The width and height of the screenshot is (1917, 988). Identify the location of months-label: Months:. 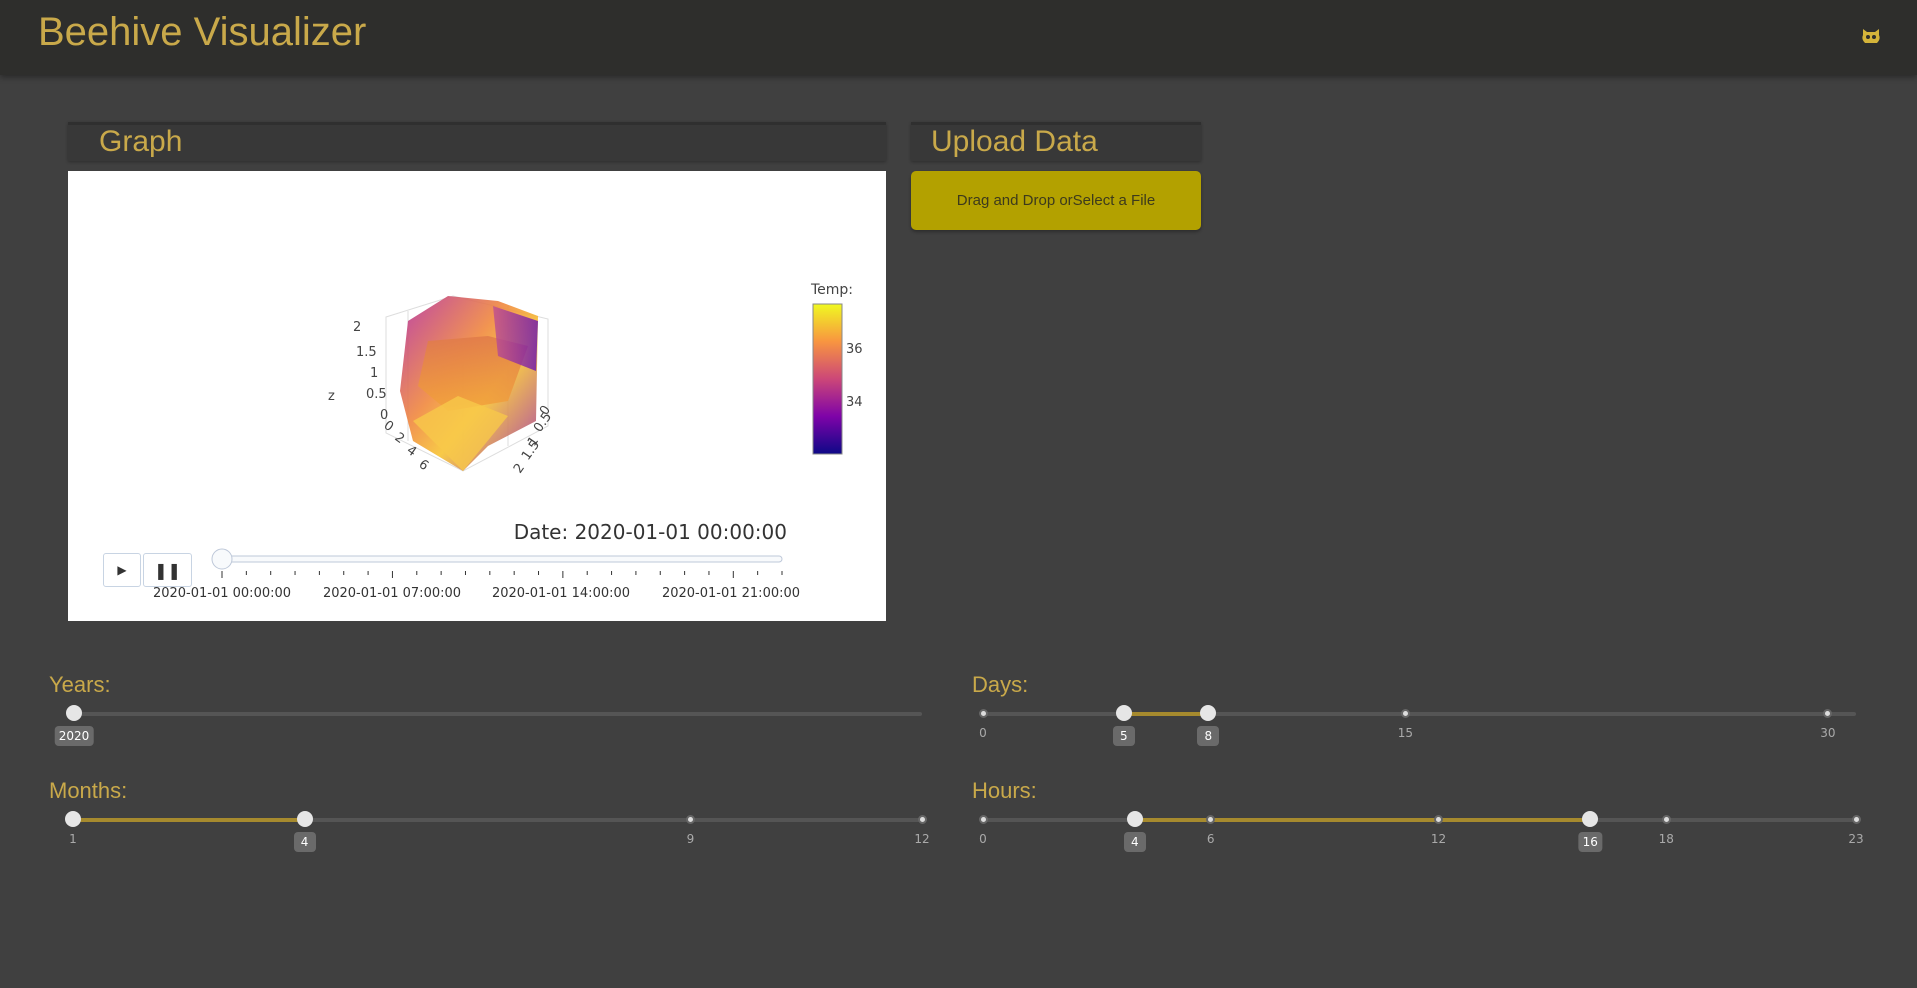
(88, 790).